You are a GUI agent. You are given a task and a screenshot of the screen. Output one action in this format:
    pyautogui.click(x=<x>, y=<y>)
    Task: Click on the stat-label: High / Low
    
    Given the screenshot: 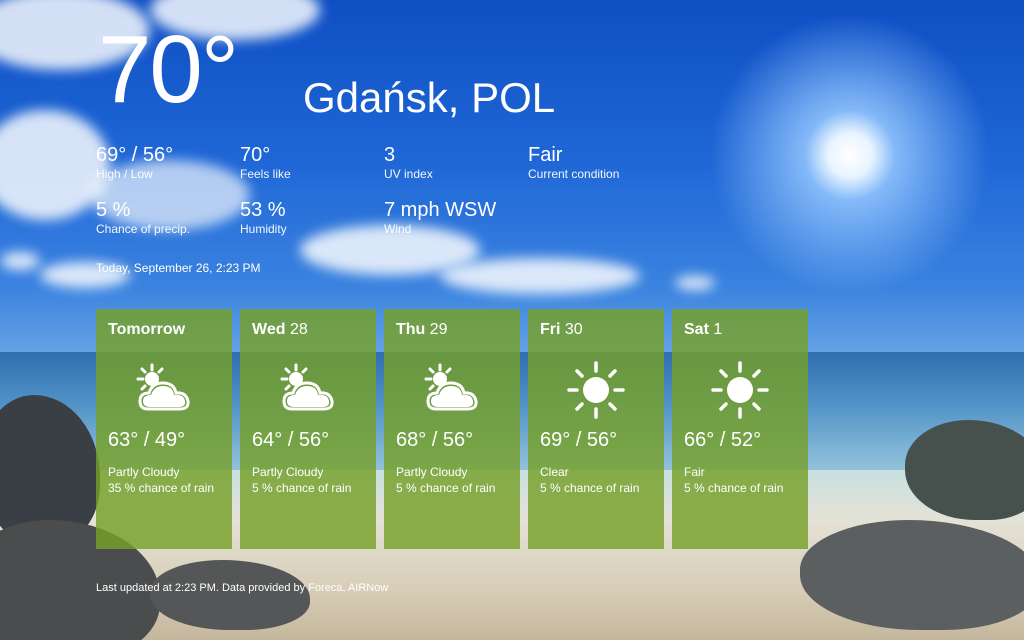 What is the action you would take?
    pyautogui.click(x=124, y=174)
    